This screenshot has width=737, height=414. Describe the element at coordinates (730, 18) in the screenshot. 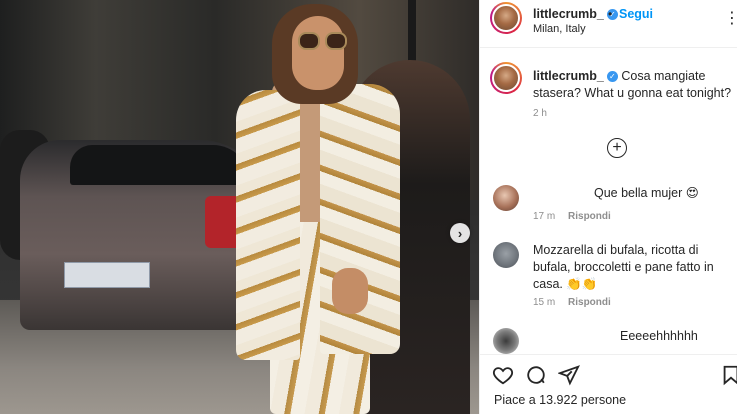

I see `more-horizontal-icon: ⋮` at that location.